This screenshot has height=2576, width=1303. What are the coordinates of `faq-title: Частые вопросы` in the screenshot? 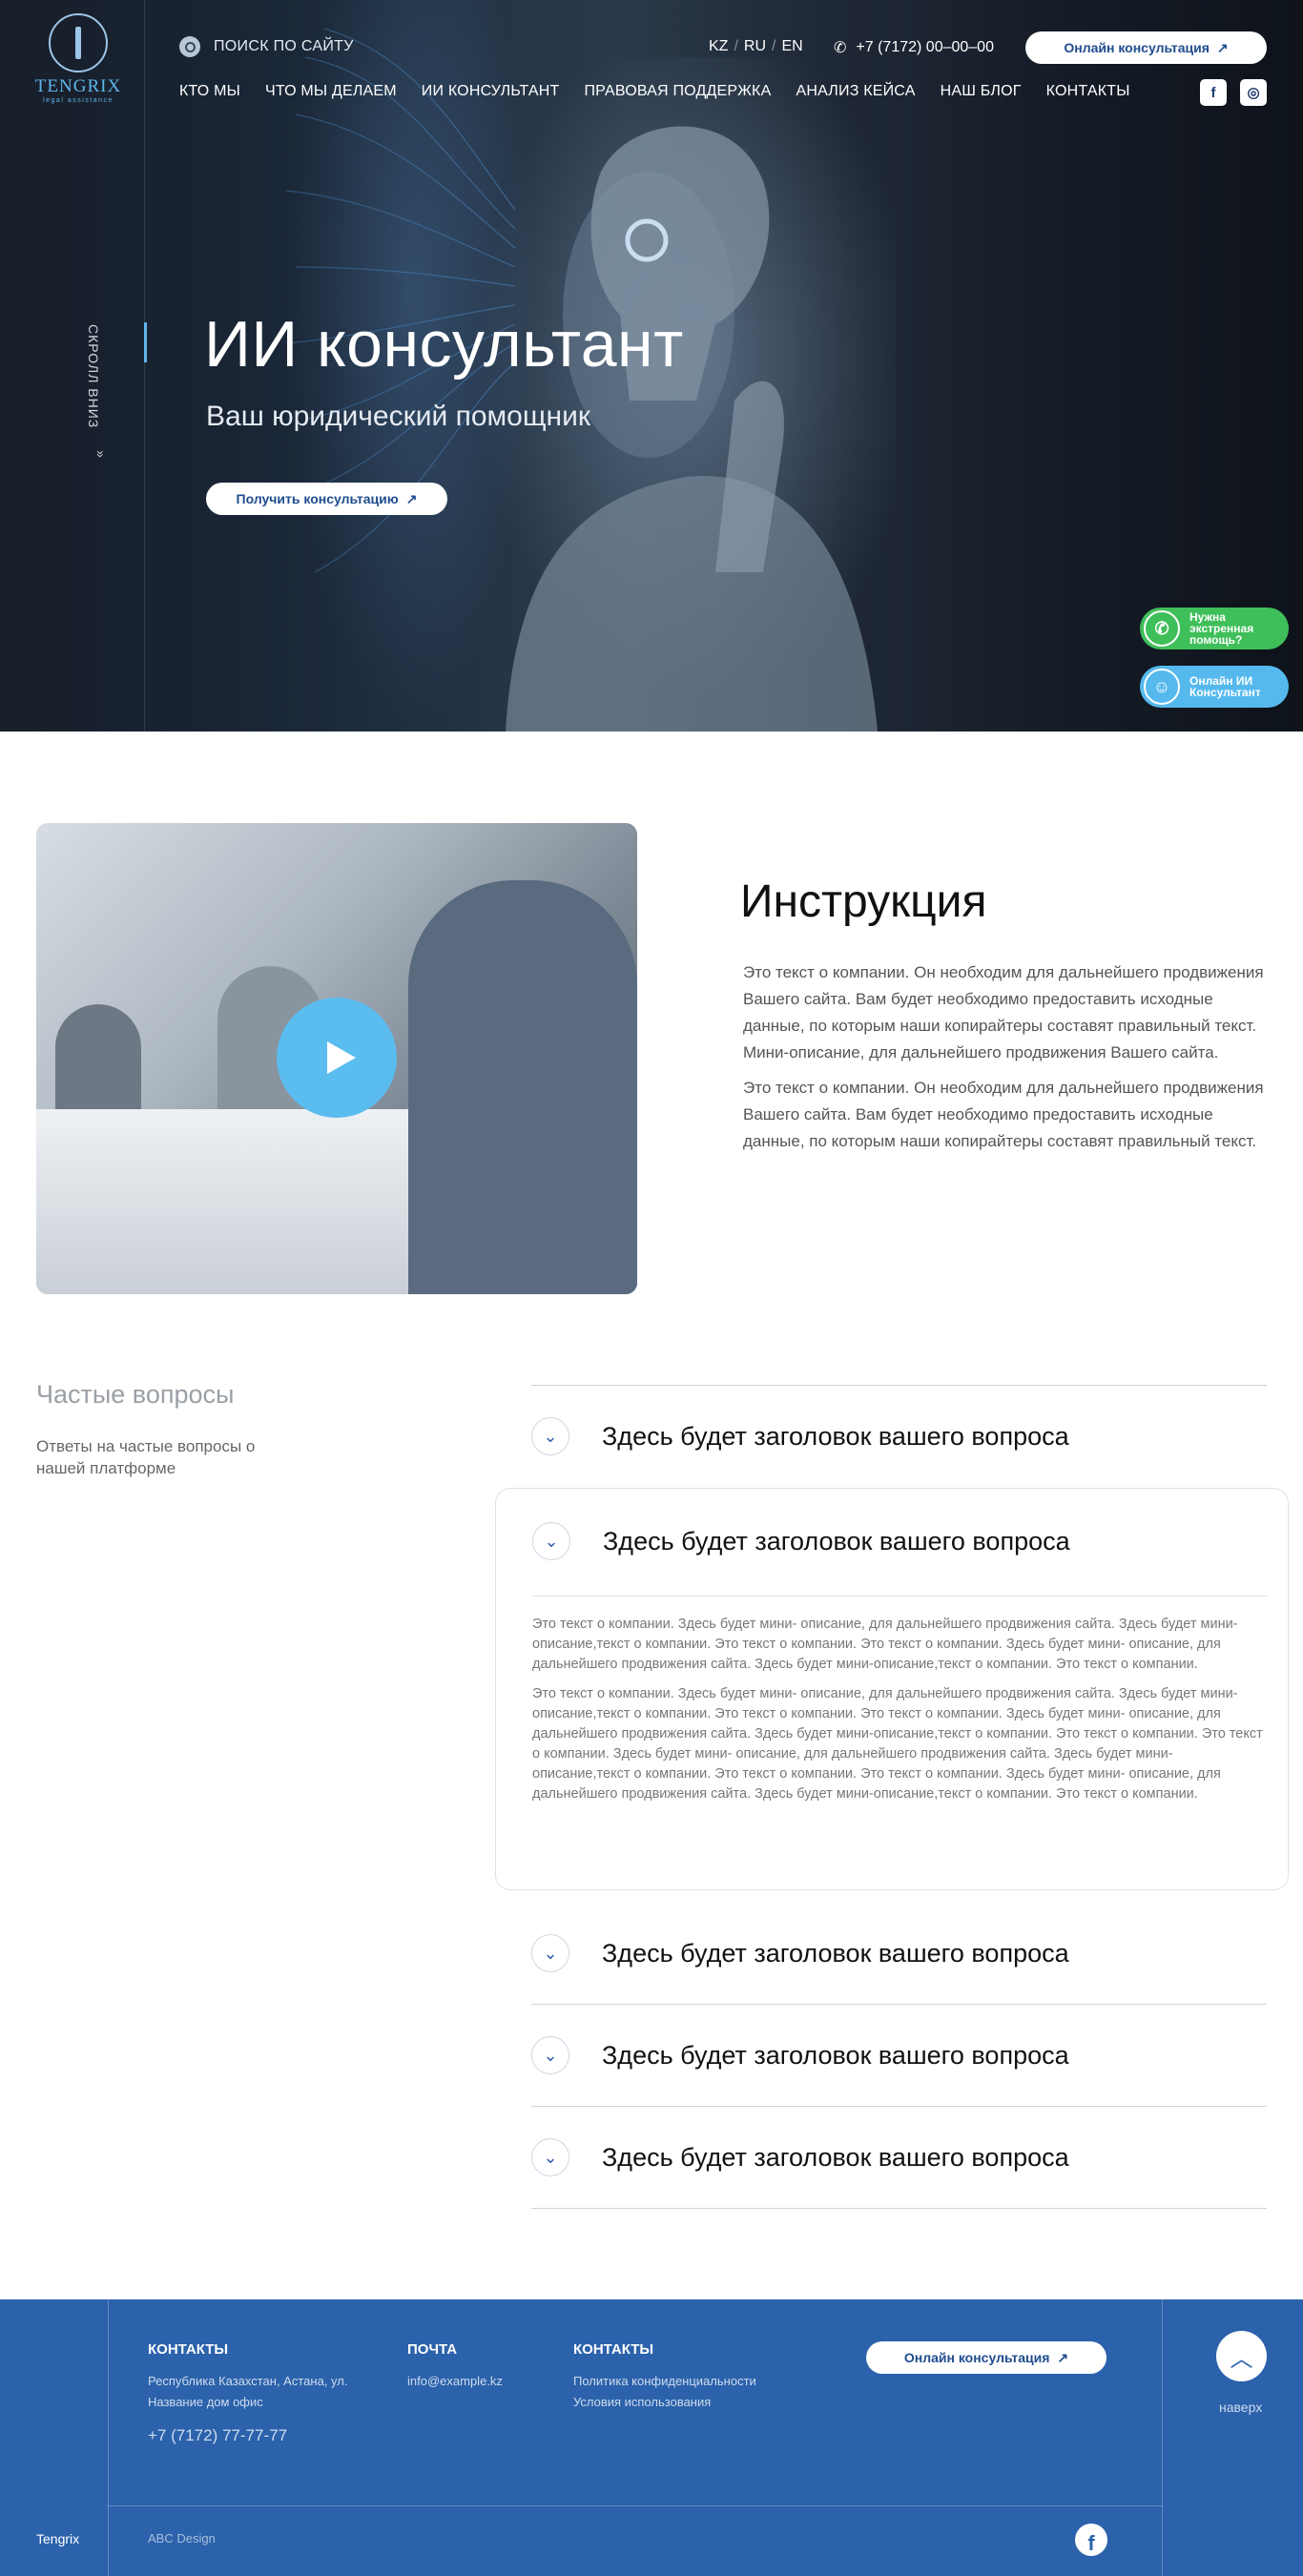 It's located at (135, 1394).